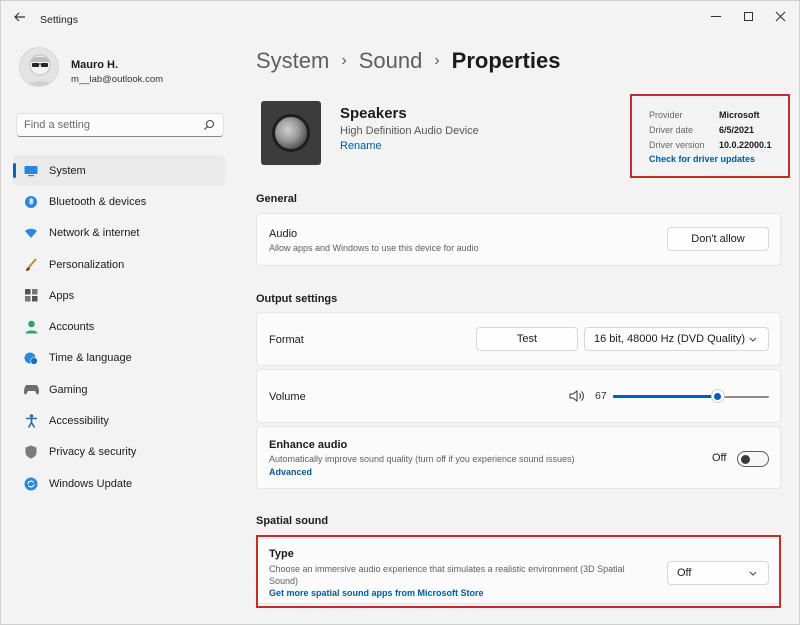  I want to click on sidebar-item-label: Windows Update, so click(91, 483).